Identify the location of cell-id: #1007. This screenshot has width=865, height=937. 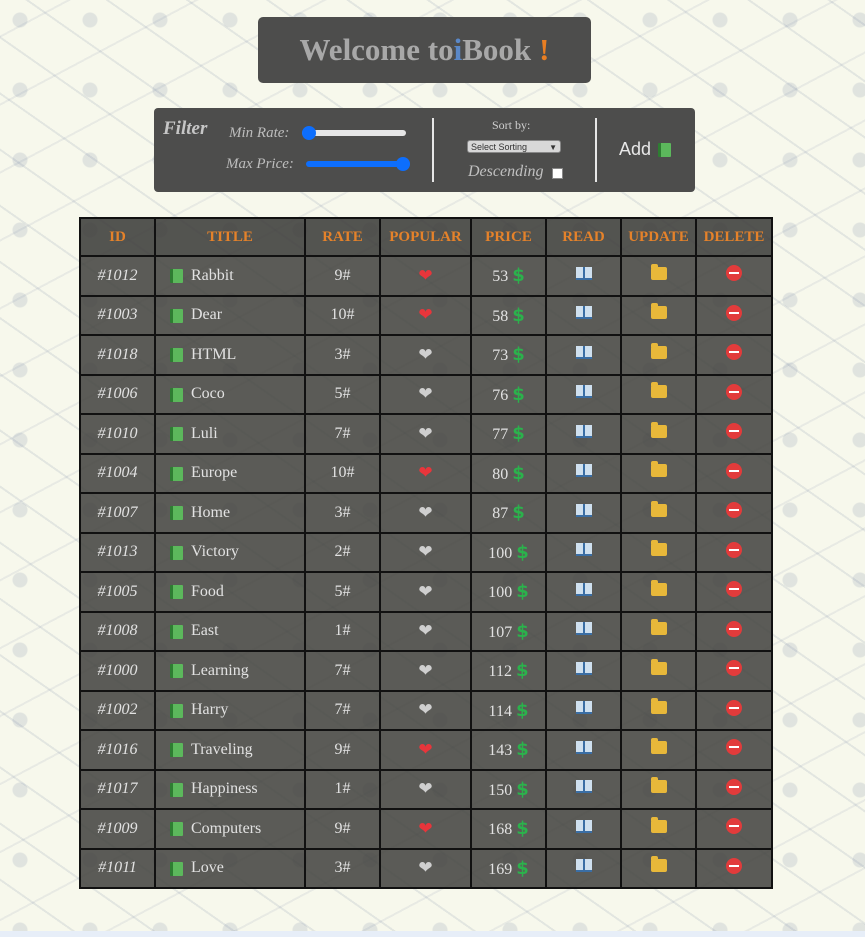
(117, 513).